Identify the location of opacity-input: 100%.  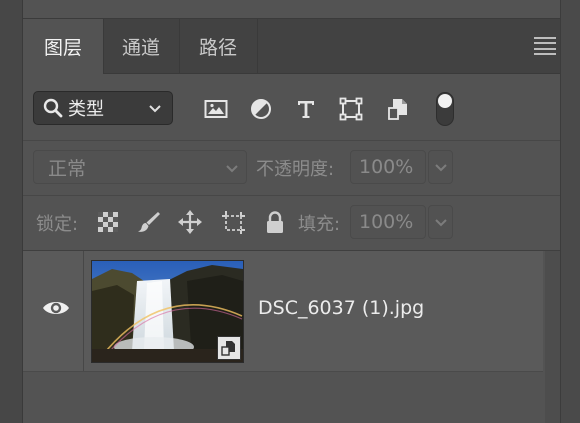
(388, 167).